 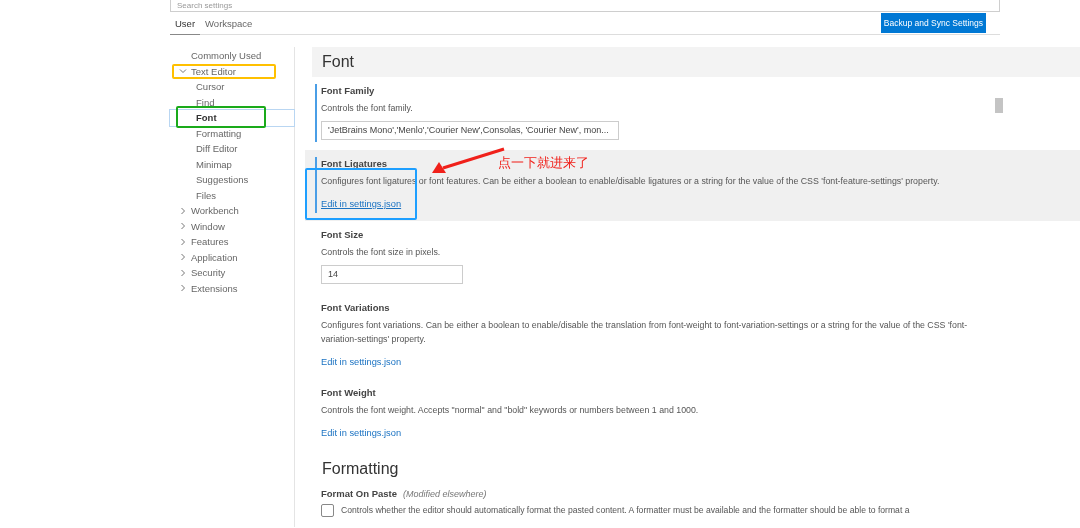 What do you see at coordinates (229, 24) in the screenshot?
I see `settings-tab: Workspace` at bounding box center [229, 24].